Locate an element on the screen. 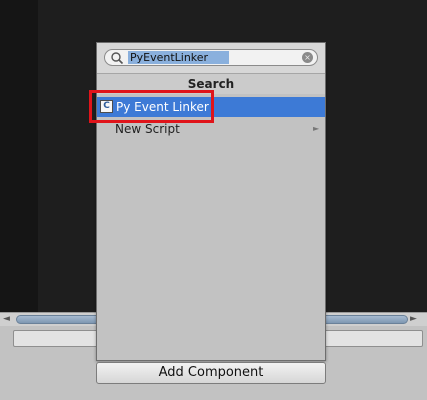  add-component-button: Add Component is located at coordinates (211, 373).